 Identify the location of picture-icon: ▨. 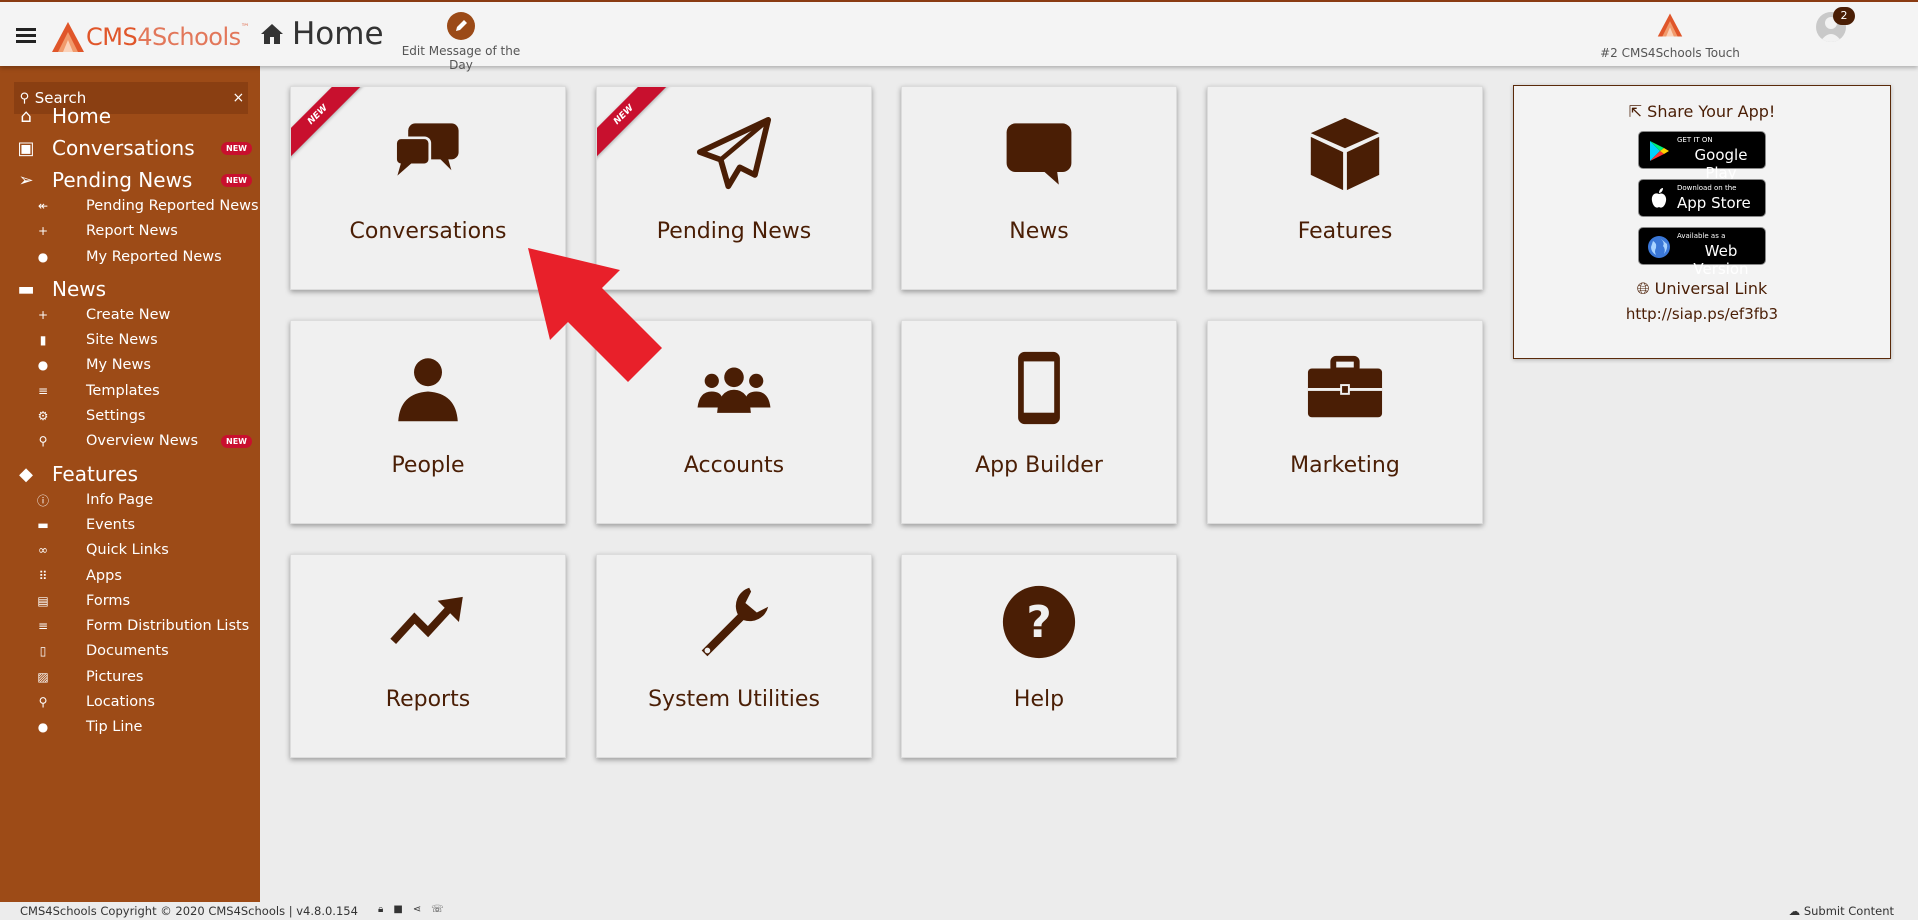
(43, 677).